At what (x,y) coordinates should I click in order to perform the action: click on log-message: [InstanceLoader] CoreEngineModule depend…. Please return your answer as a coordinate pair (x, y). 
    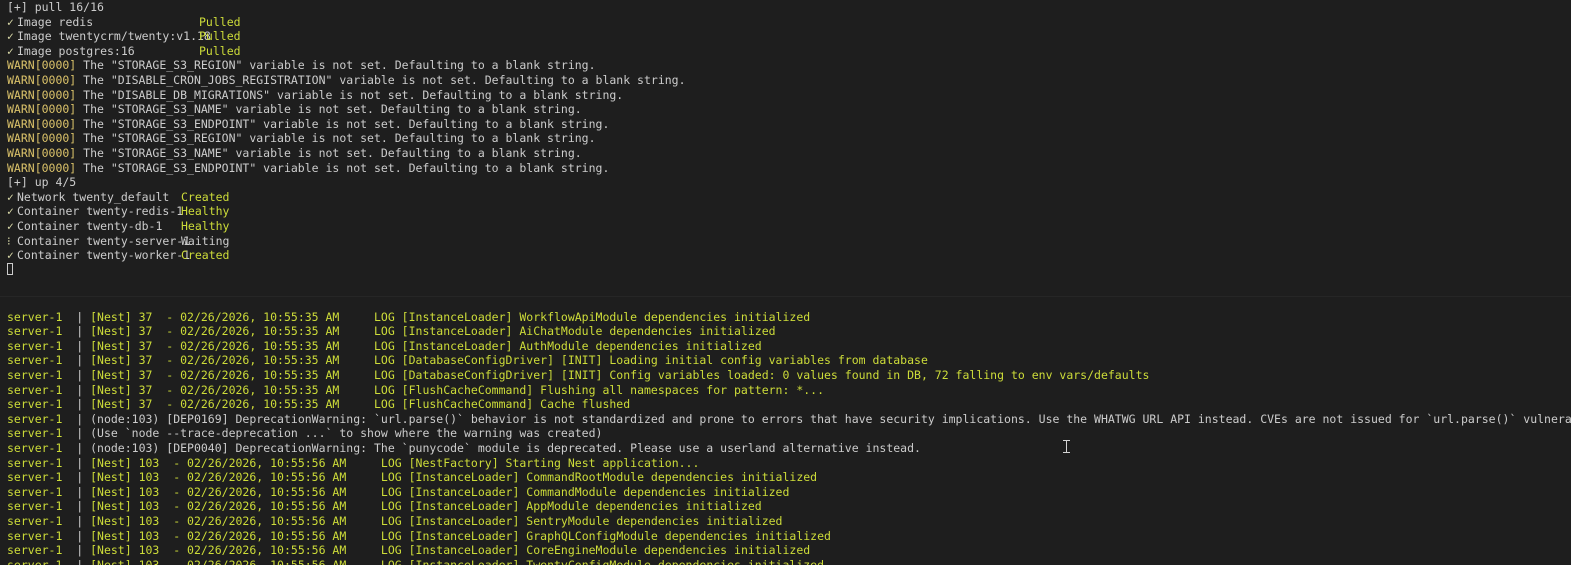
    Looking at the image, I should click on (609, 550).